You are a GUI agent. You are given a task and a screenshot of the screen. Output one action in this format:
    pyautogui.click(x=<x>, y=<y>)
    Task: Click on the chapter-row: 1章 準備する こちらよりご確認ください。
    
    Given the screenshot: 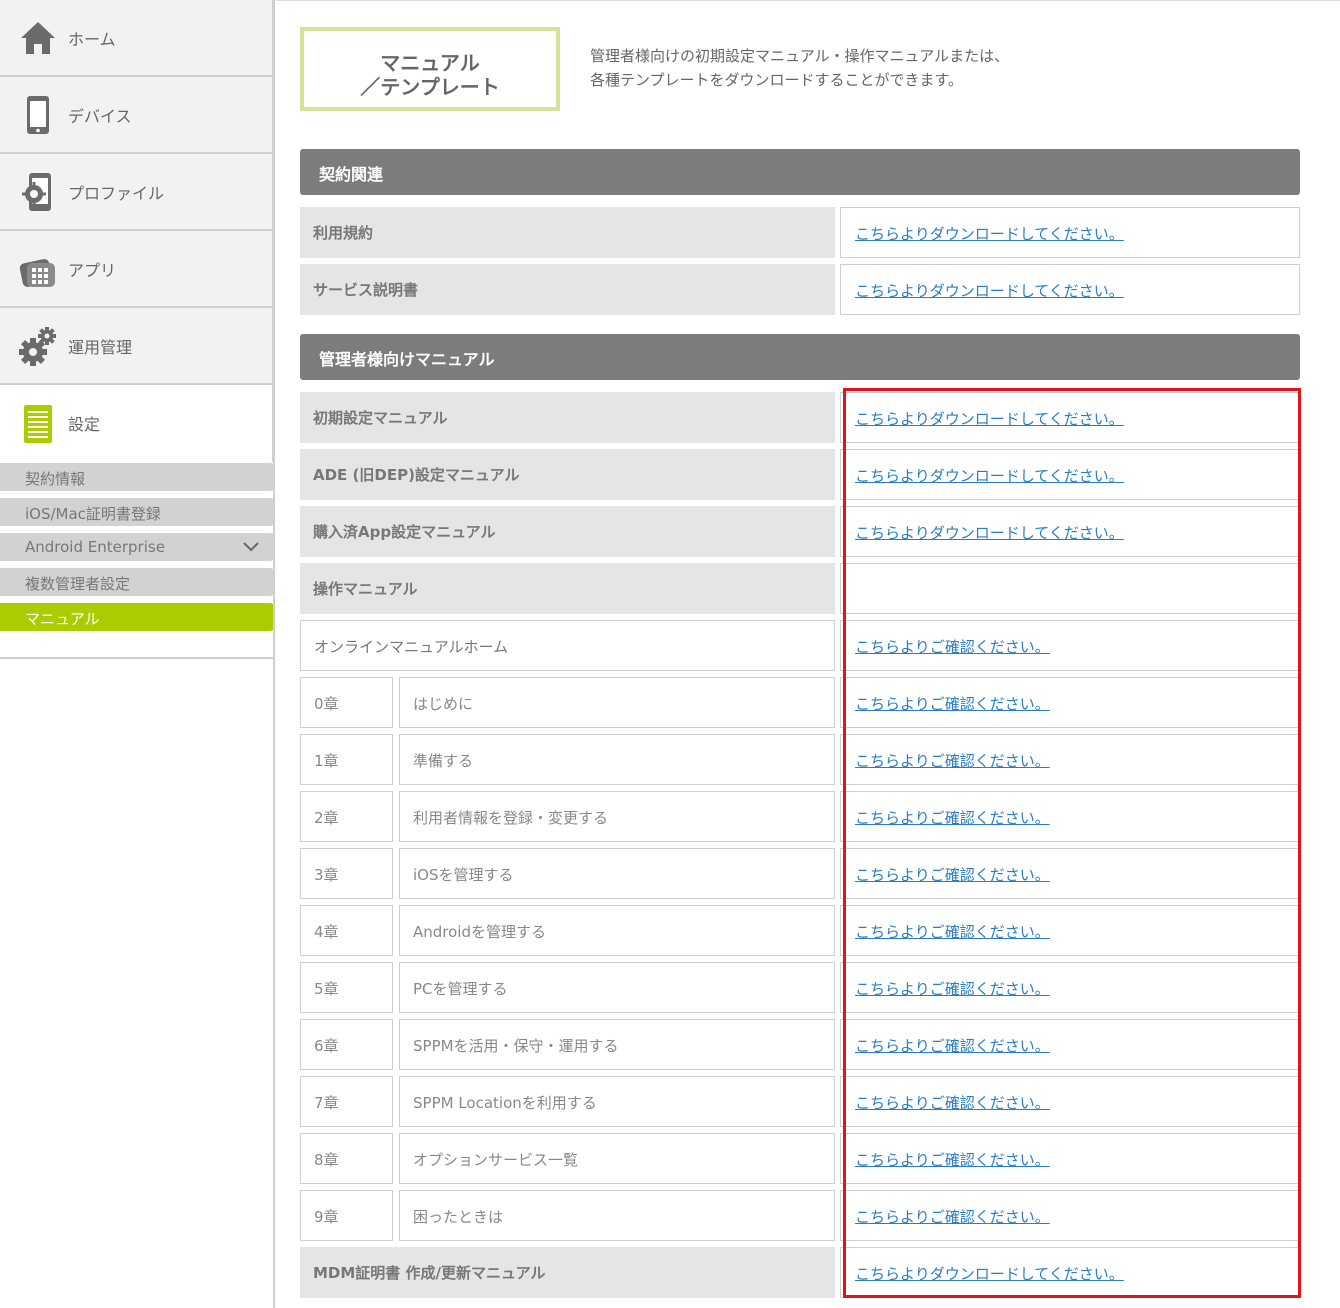 What is the action you would take?
    pyautogui.click(x=800, y=759)
    